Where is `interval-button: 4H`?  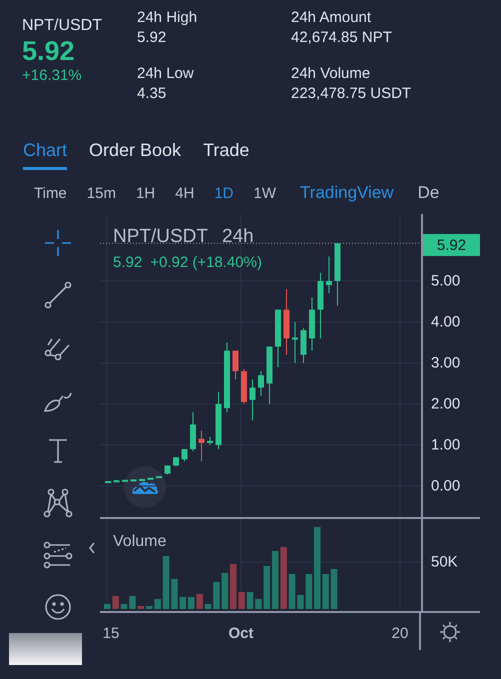 interval-button: 4H is located at coordinates (184, 193).